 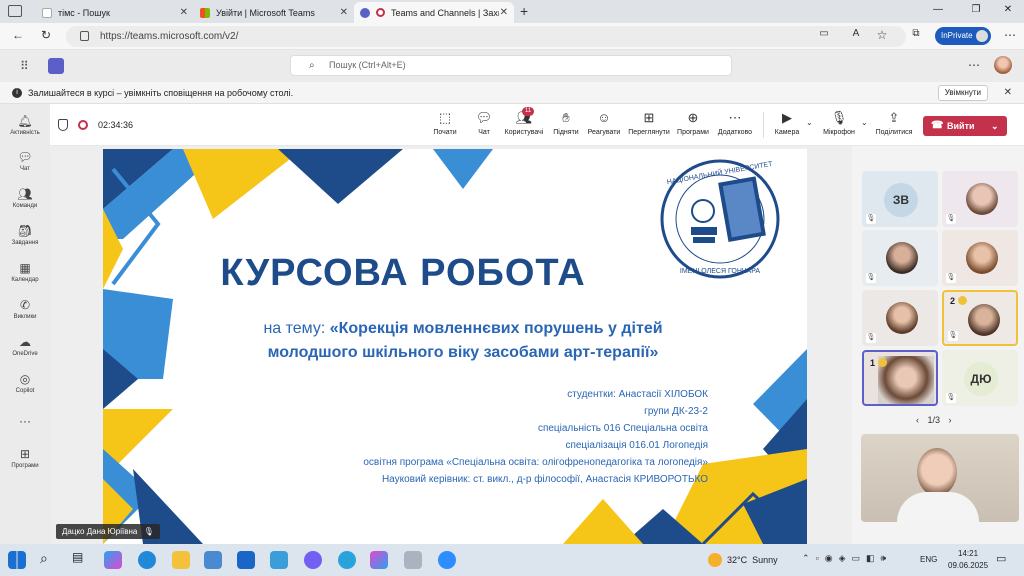 What do you see at coordinates (1008, 93) in the screenshot?
I see `close-notification-icon: ✕` at bounding box center [1008, 93].